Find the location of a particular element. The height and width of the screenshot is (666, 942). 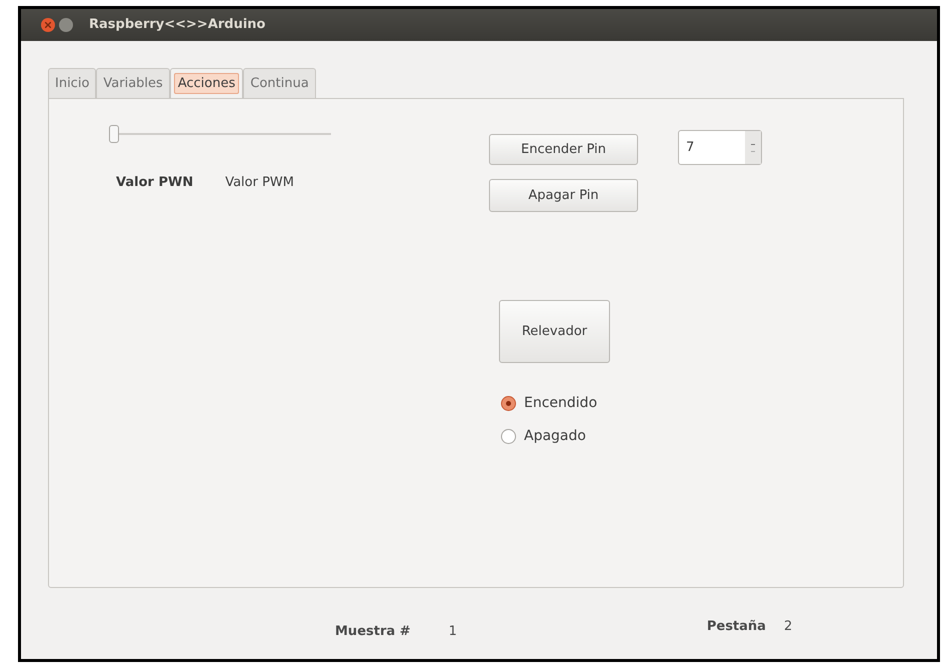

pwm-label: Valor PWN is located at coordinates (155, 183).